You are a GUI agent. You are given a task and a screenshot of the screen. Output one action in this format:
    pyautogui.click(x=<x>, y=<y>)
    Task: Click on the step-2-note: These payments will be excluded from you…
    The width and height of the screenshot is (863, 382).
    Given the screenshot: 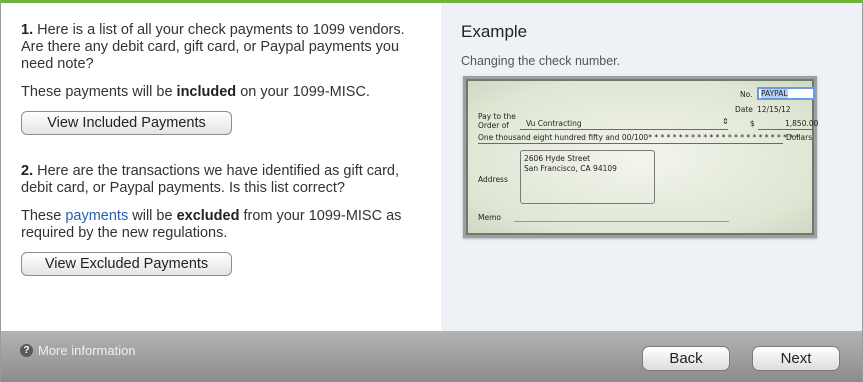 What is the action you would take?
    pyautogui.click(x=223, y=225)
    